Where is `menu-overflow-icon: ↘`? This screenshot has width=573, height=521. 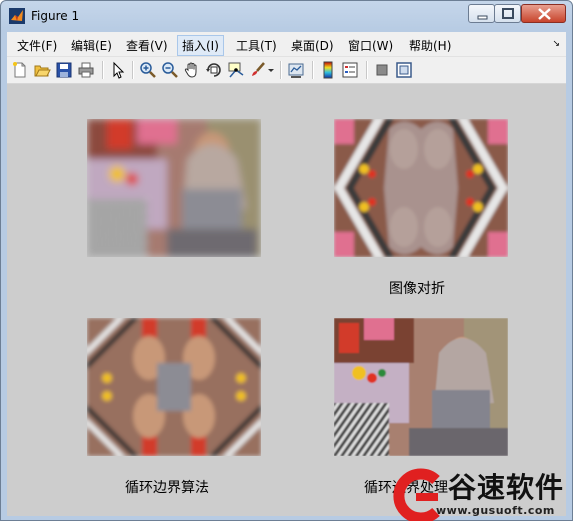
menu-overflow-icon: ↘ is located at coordinates (556, 44).